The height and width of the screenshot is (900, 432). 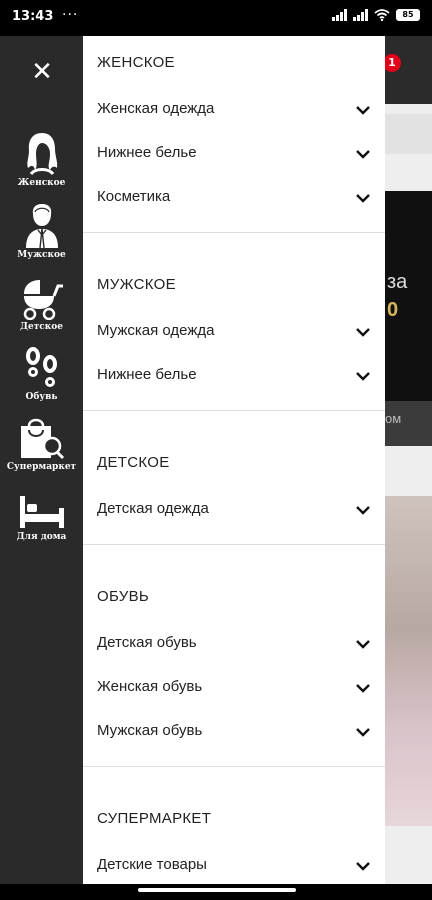 What do you see at coordinates (234, 376) in the screenshot?
I see `menu-item-mens-underwear: Нижнее белье` at bounding box center [234, 376].